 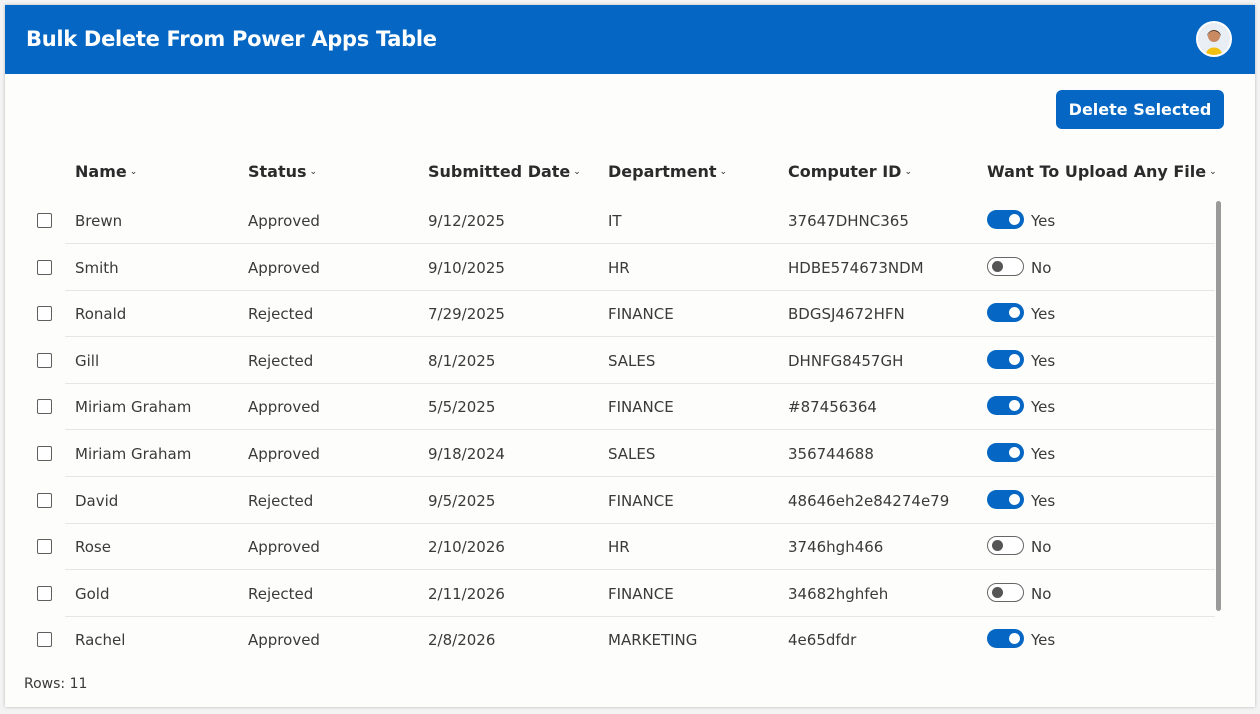 What do you see at coordinates (846, 314) in the screenshot?
I see `cell-computer-id: BDGSJ4672HFN` at bounding box center [846, 314].